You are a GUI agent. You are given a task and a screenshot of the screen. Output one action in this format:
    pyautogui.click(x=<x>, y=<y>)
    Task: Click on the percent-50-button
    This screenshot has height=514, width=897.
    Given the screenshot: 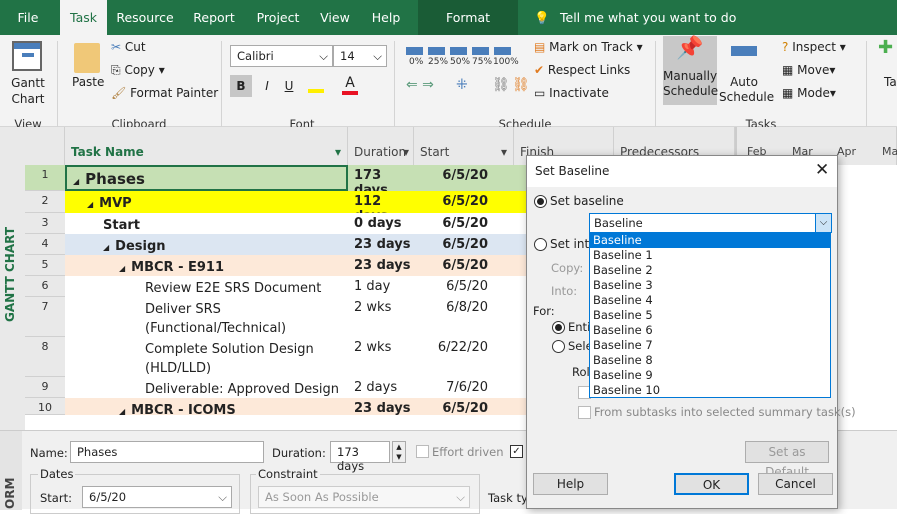 What is the action you would take?
    pyautogui.click(x=458, y=51)
    